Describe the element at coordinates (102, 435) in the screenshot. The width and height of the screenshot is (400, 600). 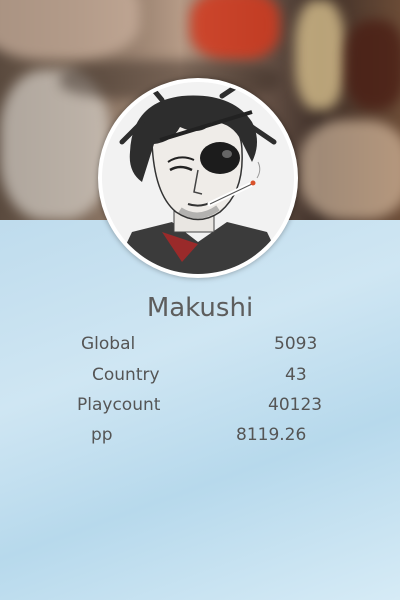
I see `stat-label-pp: pp` at that location.